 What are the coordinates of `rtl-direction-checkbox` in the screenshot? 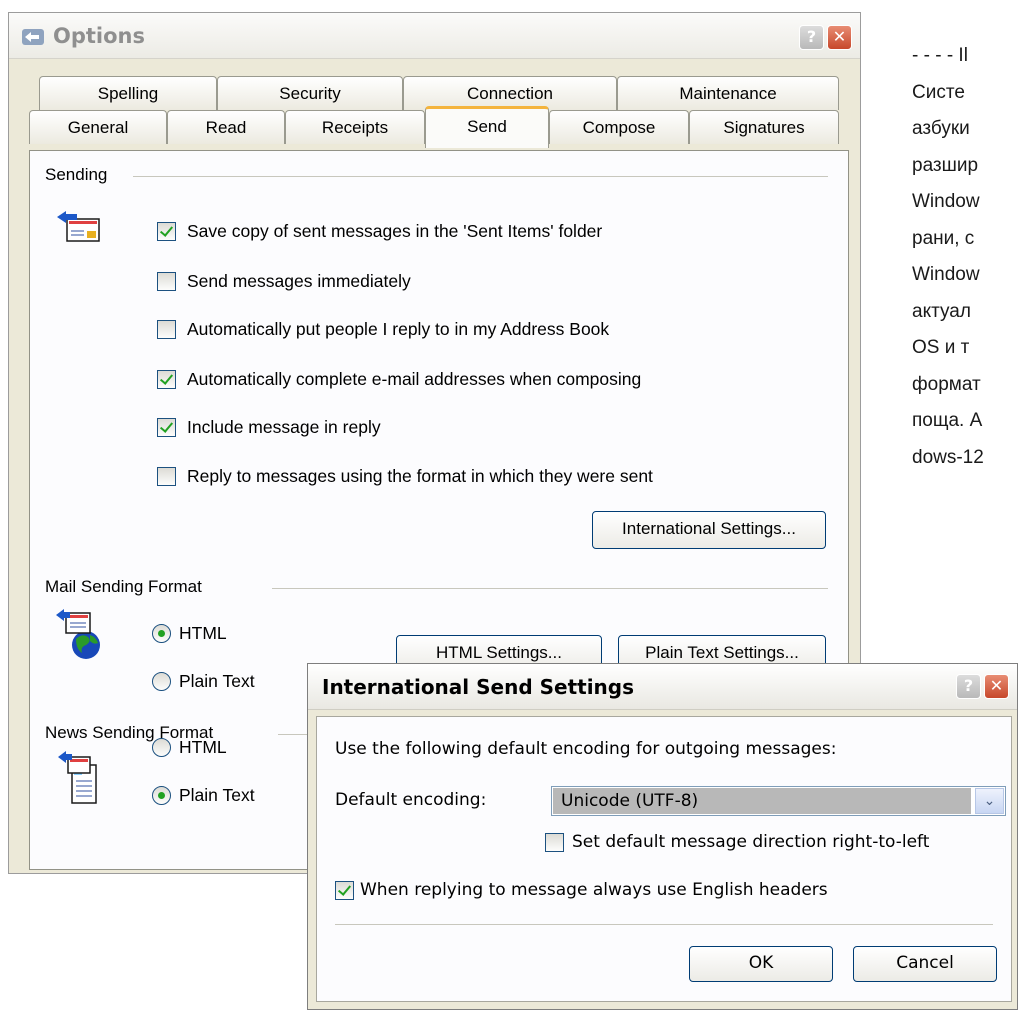 It's located at (554, 842).